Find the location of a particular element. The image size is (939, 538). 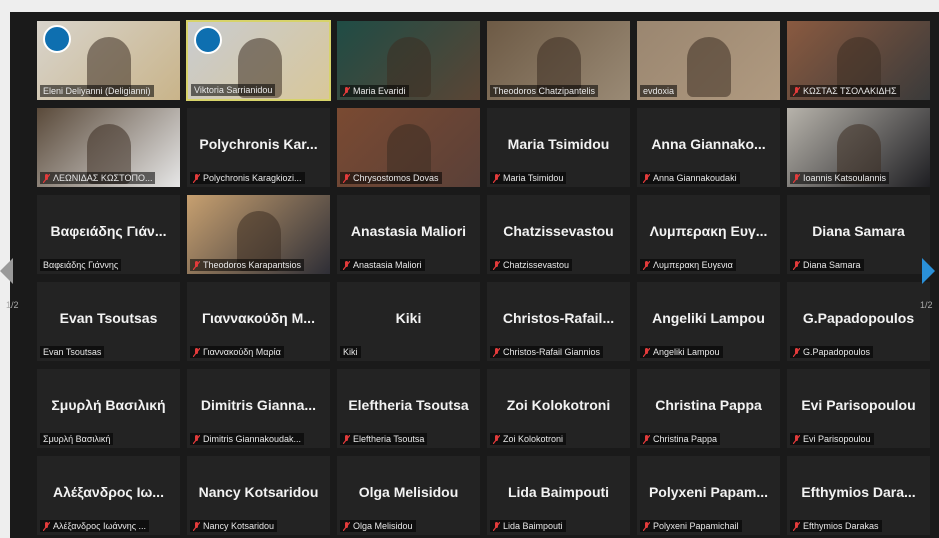

participant-name-text: Eleftheria Tsoutsa is located at coordinates (389, 439).